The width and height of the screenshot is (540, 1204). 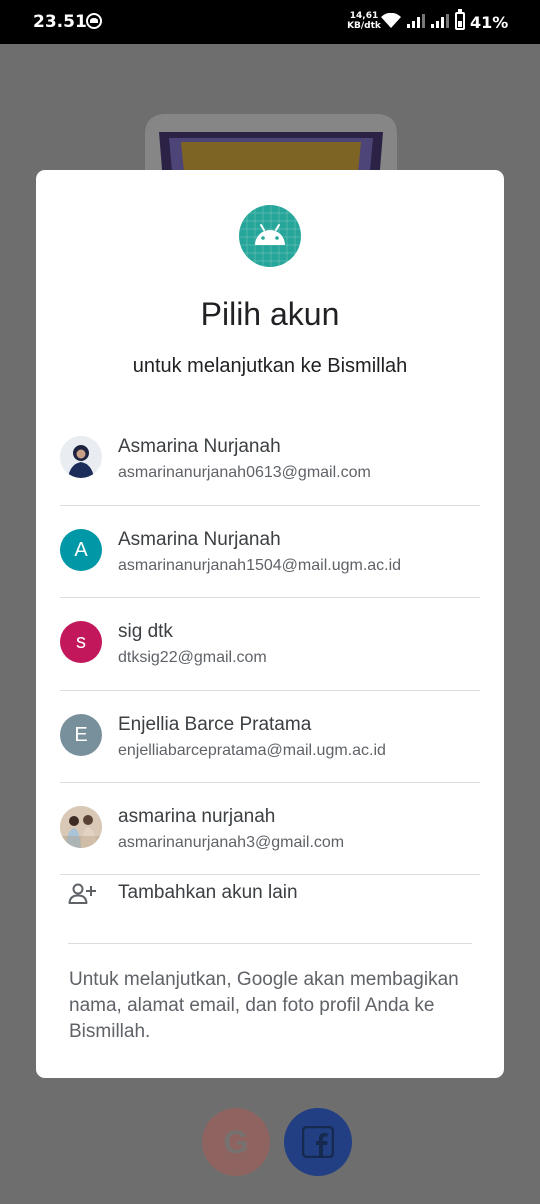 What do you see at coordinates (460, 19) in the screenshot?
I see `battery-icon` at bounding box center [460, 19].